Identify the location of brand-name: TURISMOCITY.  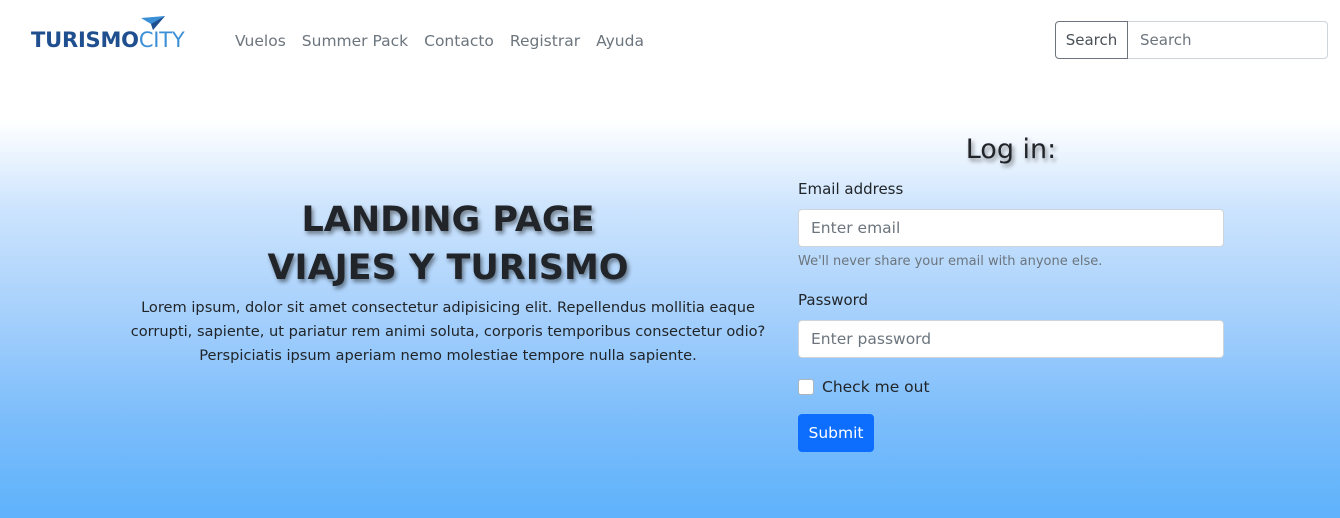
(108, 40).